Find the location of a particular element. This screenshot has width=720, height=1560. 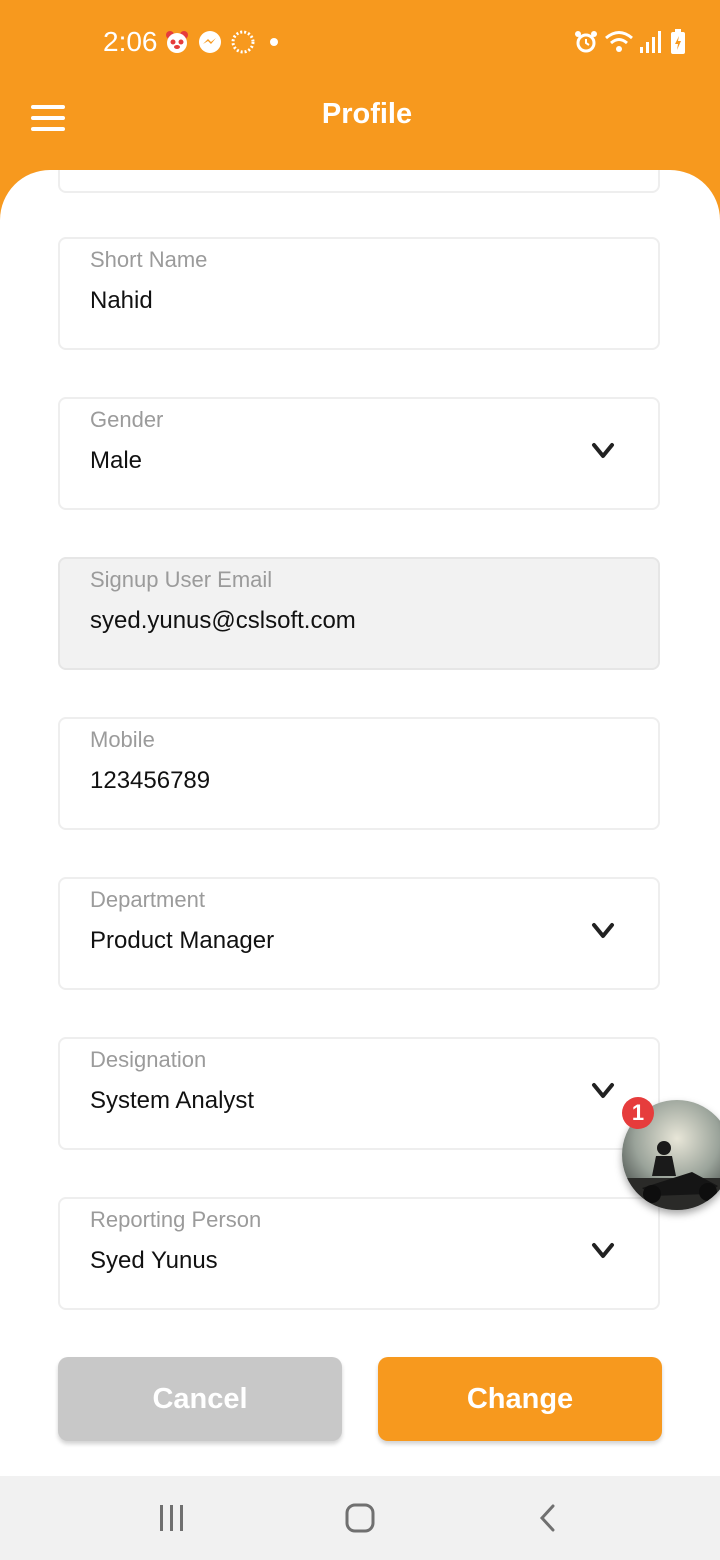

recents-icon is located at coordinates (172, 1518).